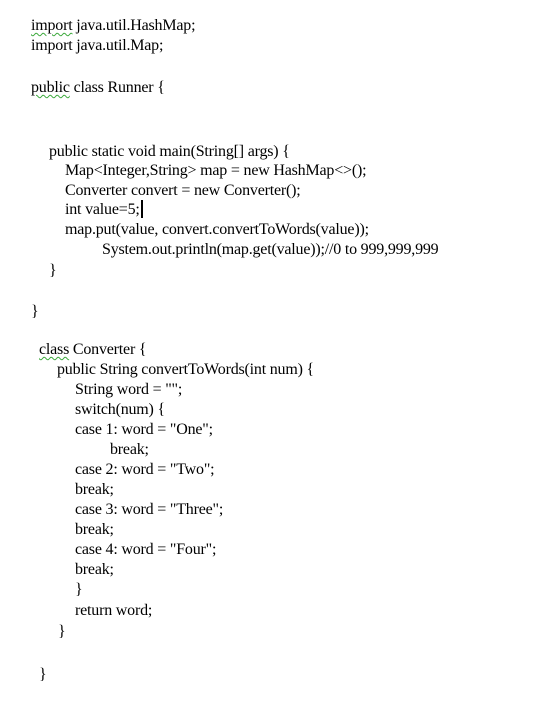 This screenshot has height=710, width=538. What do you see at coordinates (54, 349) in the screenshot?
I see `spellcheck-flag: class` at bounding box center [54, 349].